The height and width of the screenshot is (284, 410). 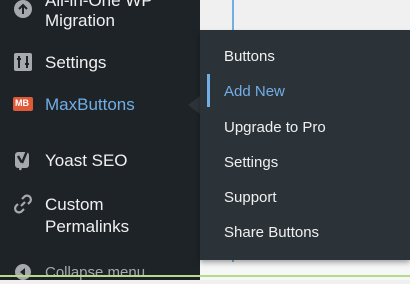 I want to click on sidebar-item-settings: Settings, so click(x=100, y=63).